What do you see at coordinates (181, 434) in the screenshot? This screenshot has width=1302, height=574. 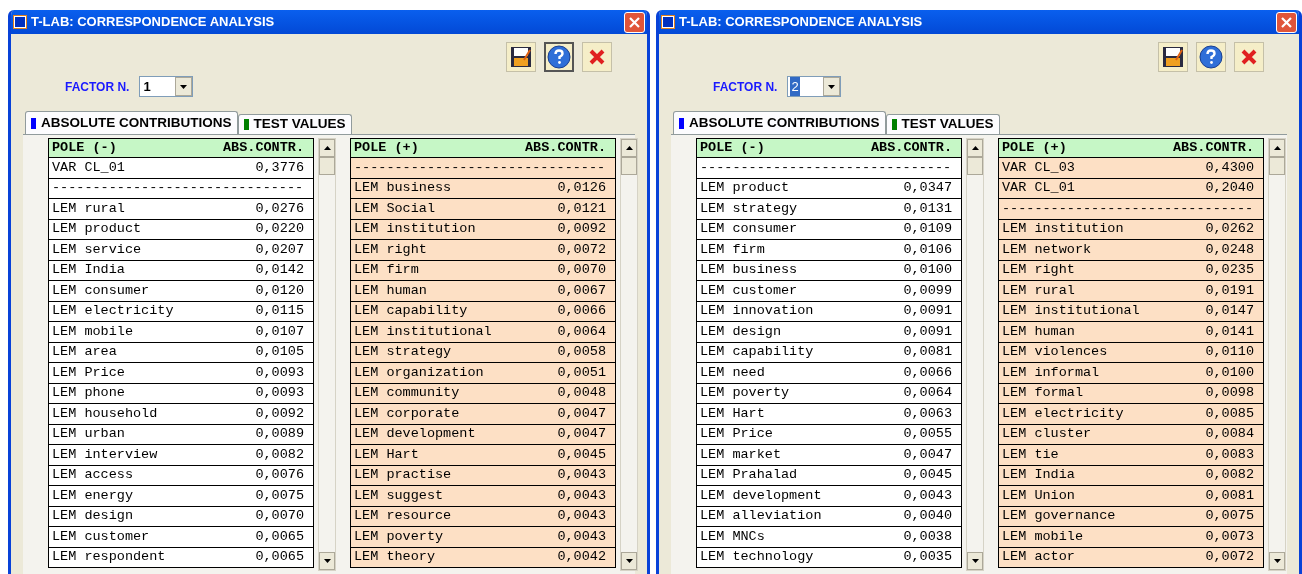 I see `table-row: LEM urban 0,0089` at bounding box center [181, 434].